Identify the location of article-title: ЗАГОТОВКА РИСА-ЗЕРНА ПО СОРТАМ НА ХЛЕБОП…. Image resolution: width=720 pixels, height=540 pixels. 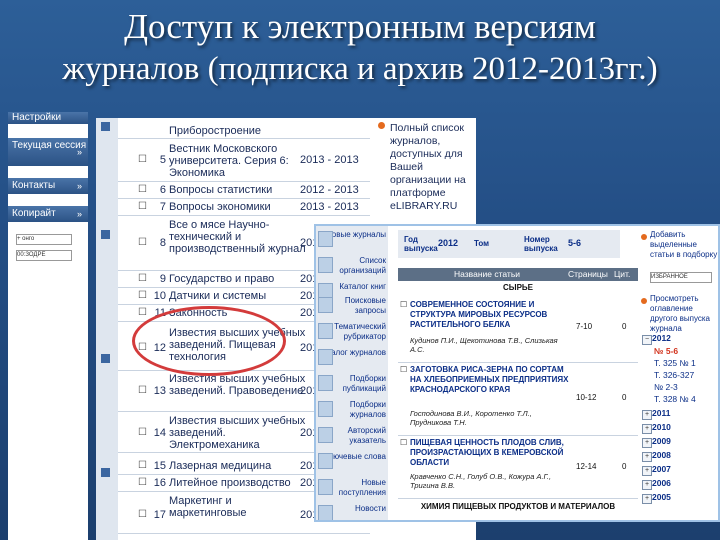
(491, 380).